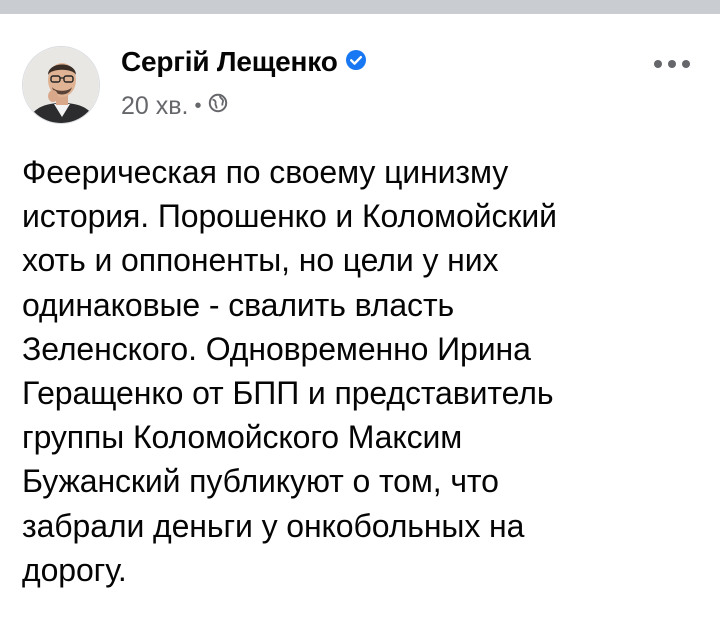  I want to click on author-name: Сергій Лещенко, so click(229, 61).